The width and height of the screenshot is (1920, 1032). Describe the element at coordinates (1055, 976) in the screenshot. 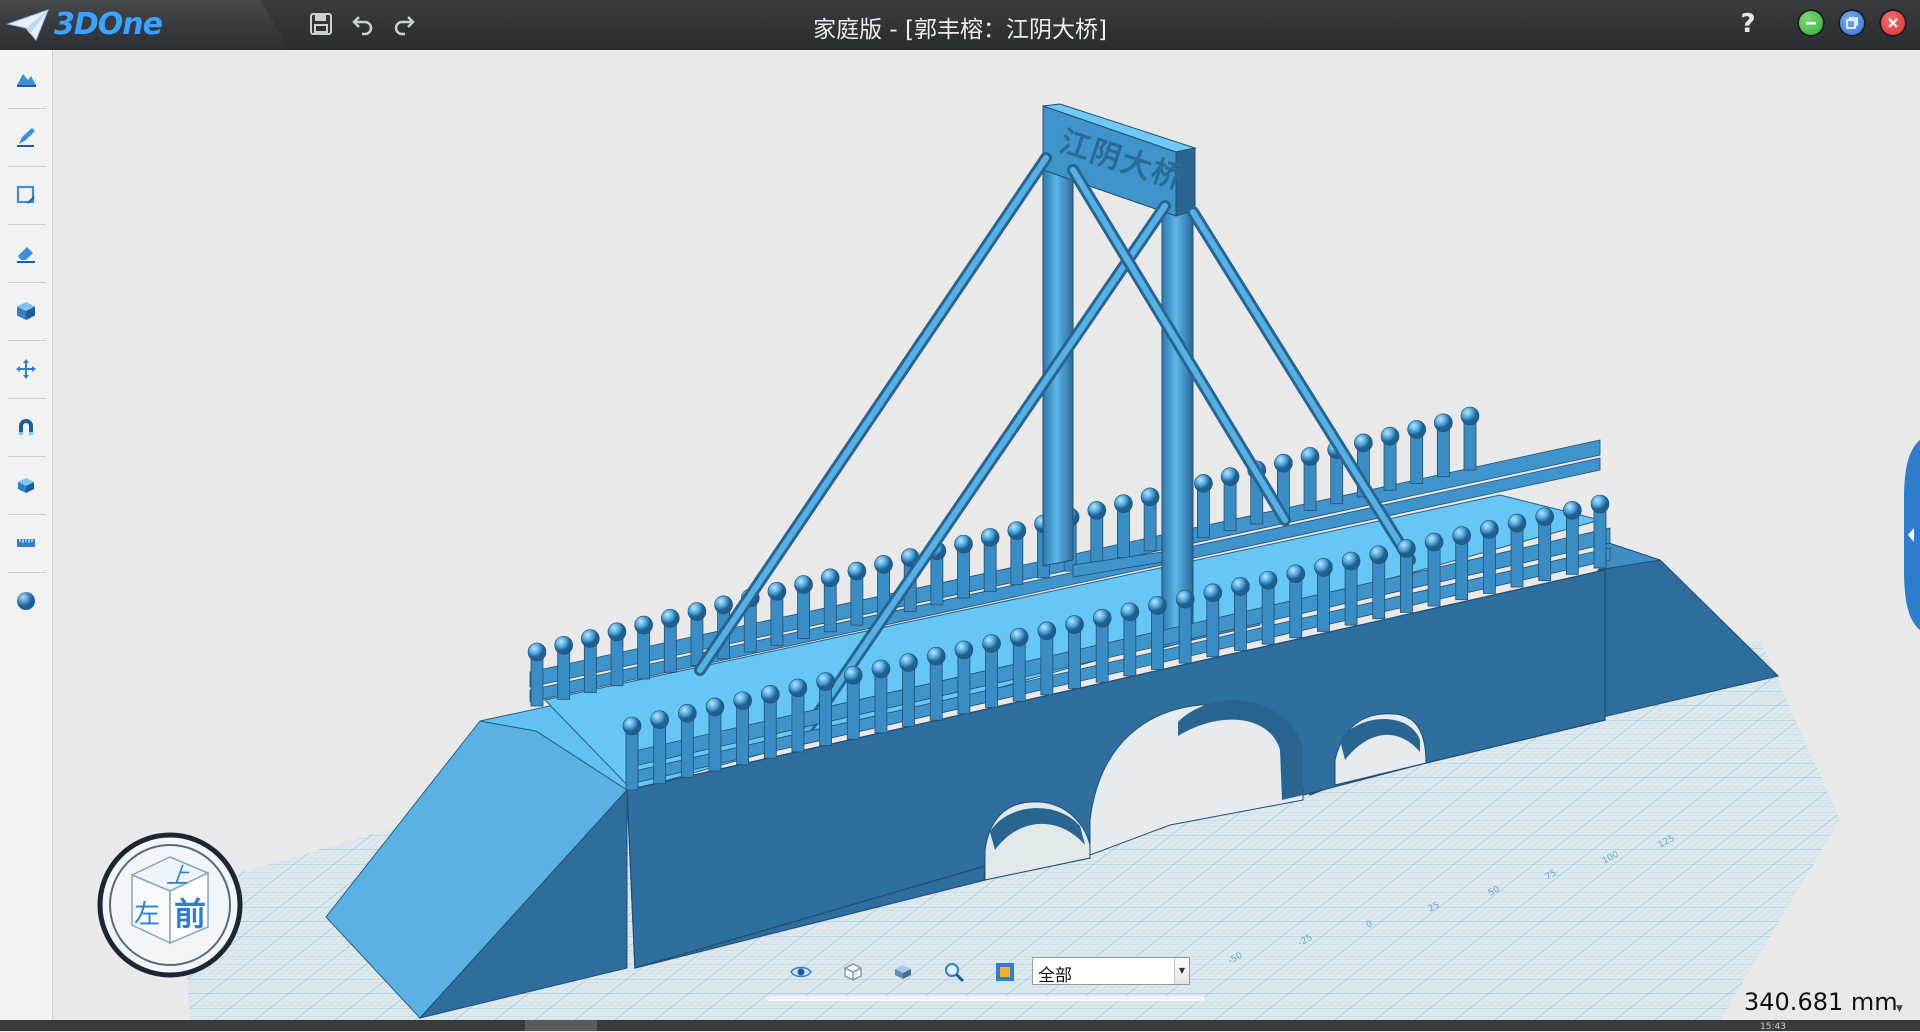

I see `selection-filter-value: 全部` at that location.